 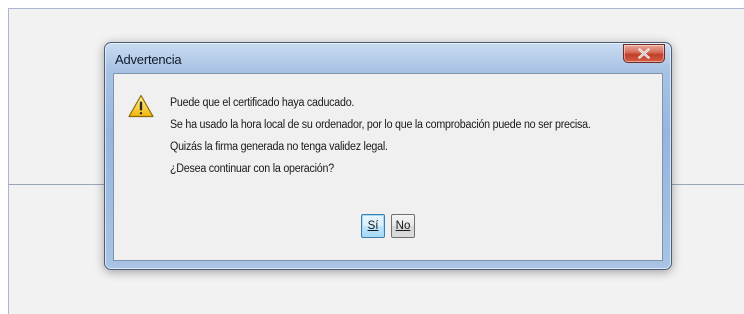 I want to click on no-button: No, so click(x=403, y=226).